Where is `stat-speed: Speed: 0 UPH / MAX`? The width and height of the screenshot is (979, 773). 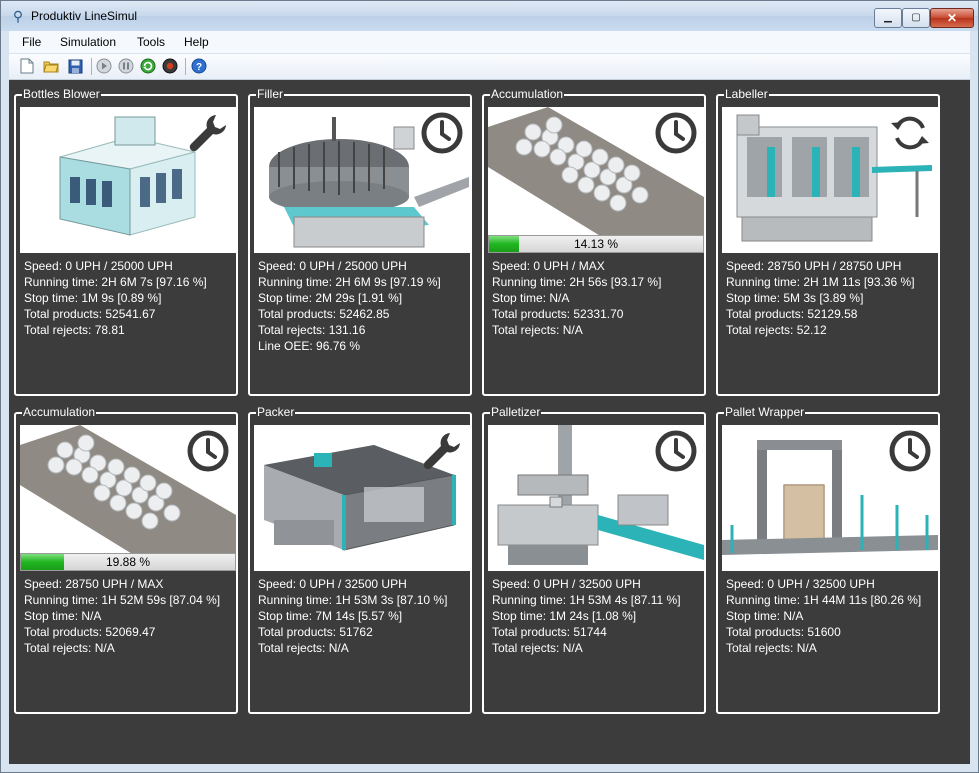 stat-speed: Speed: 0 UPH / MAX is located at coordinates (548, 266).